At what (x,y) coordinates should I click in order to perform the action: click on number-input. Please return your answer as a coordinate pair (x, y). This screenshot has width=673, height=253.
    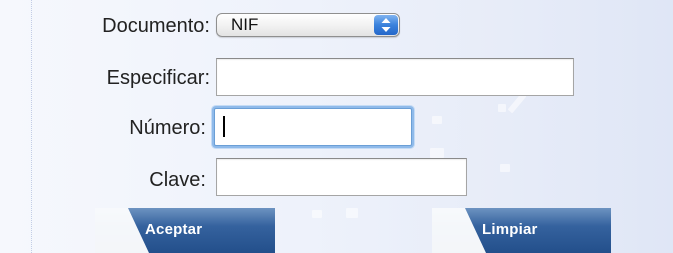
    Looking at the image, I should click on (313, 127).